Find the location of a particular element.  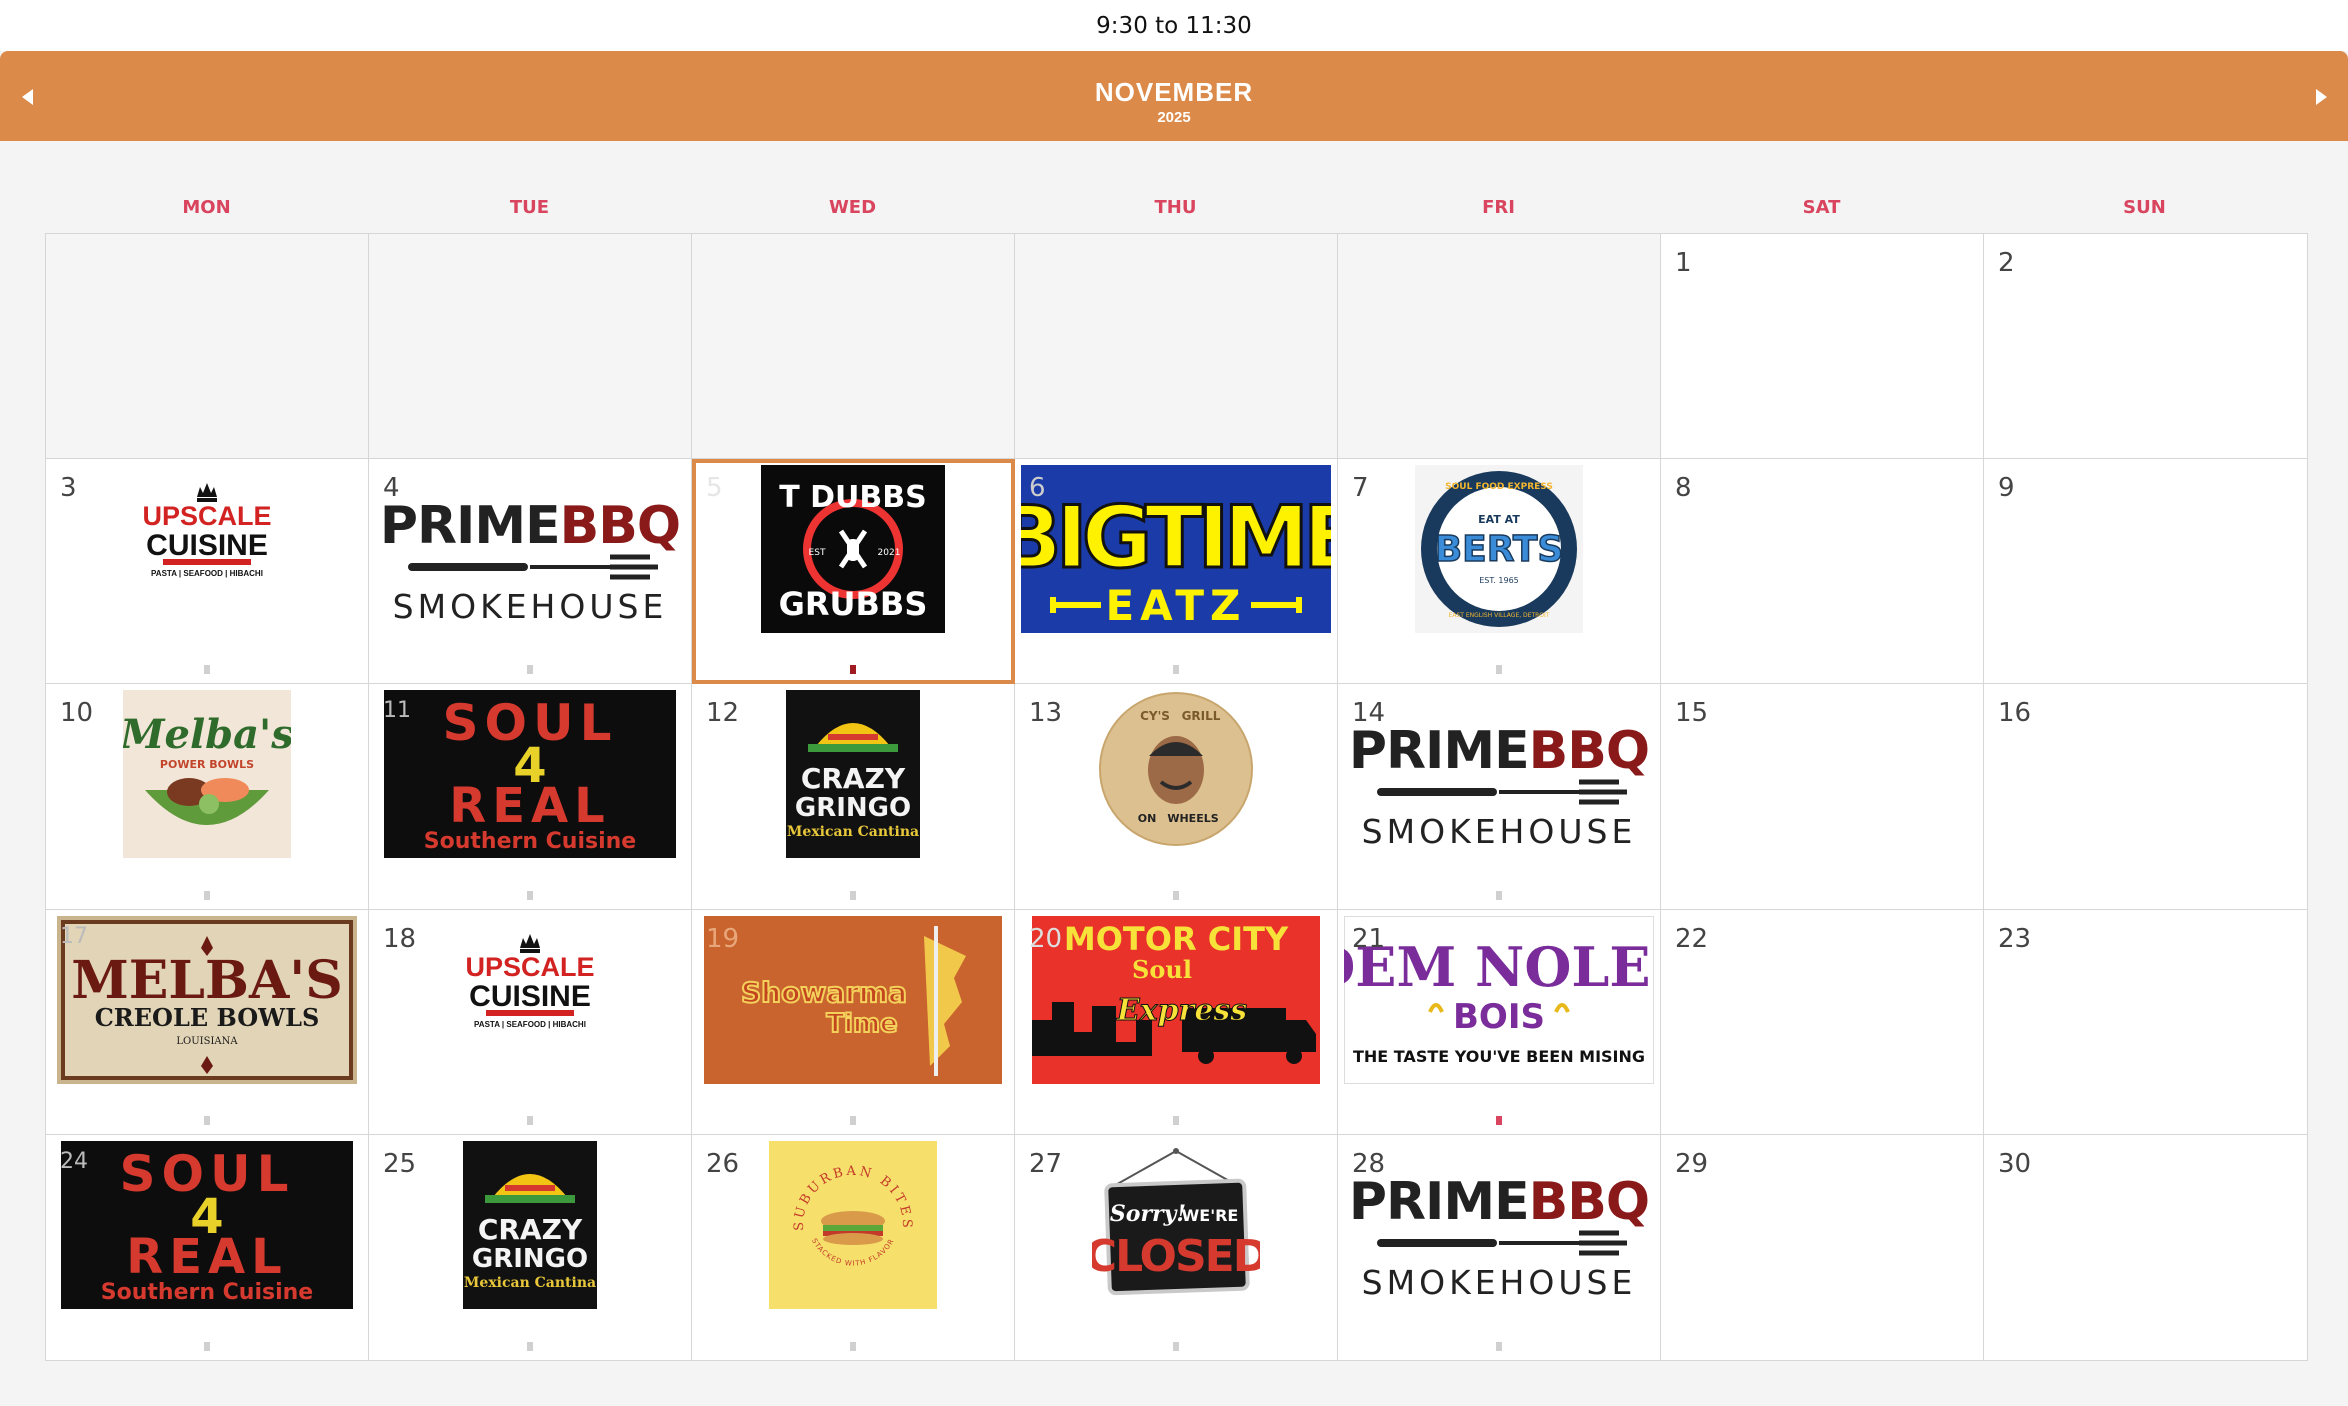

day-cell-8: 8 is located at coordinates (1822, 572).